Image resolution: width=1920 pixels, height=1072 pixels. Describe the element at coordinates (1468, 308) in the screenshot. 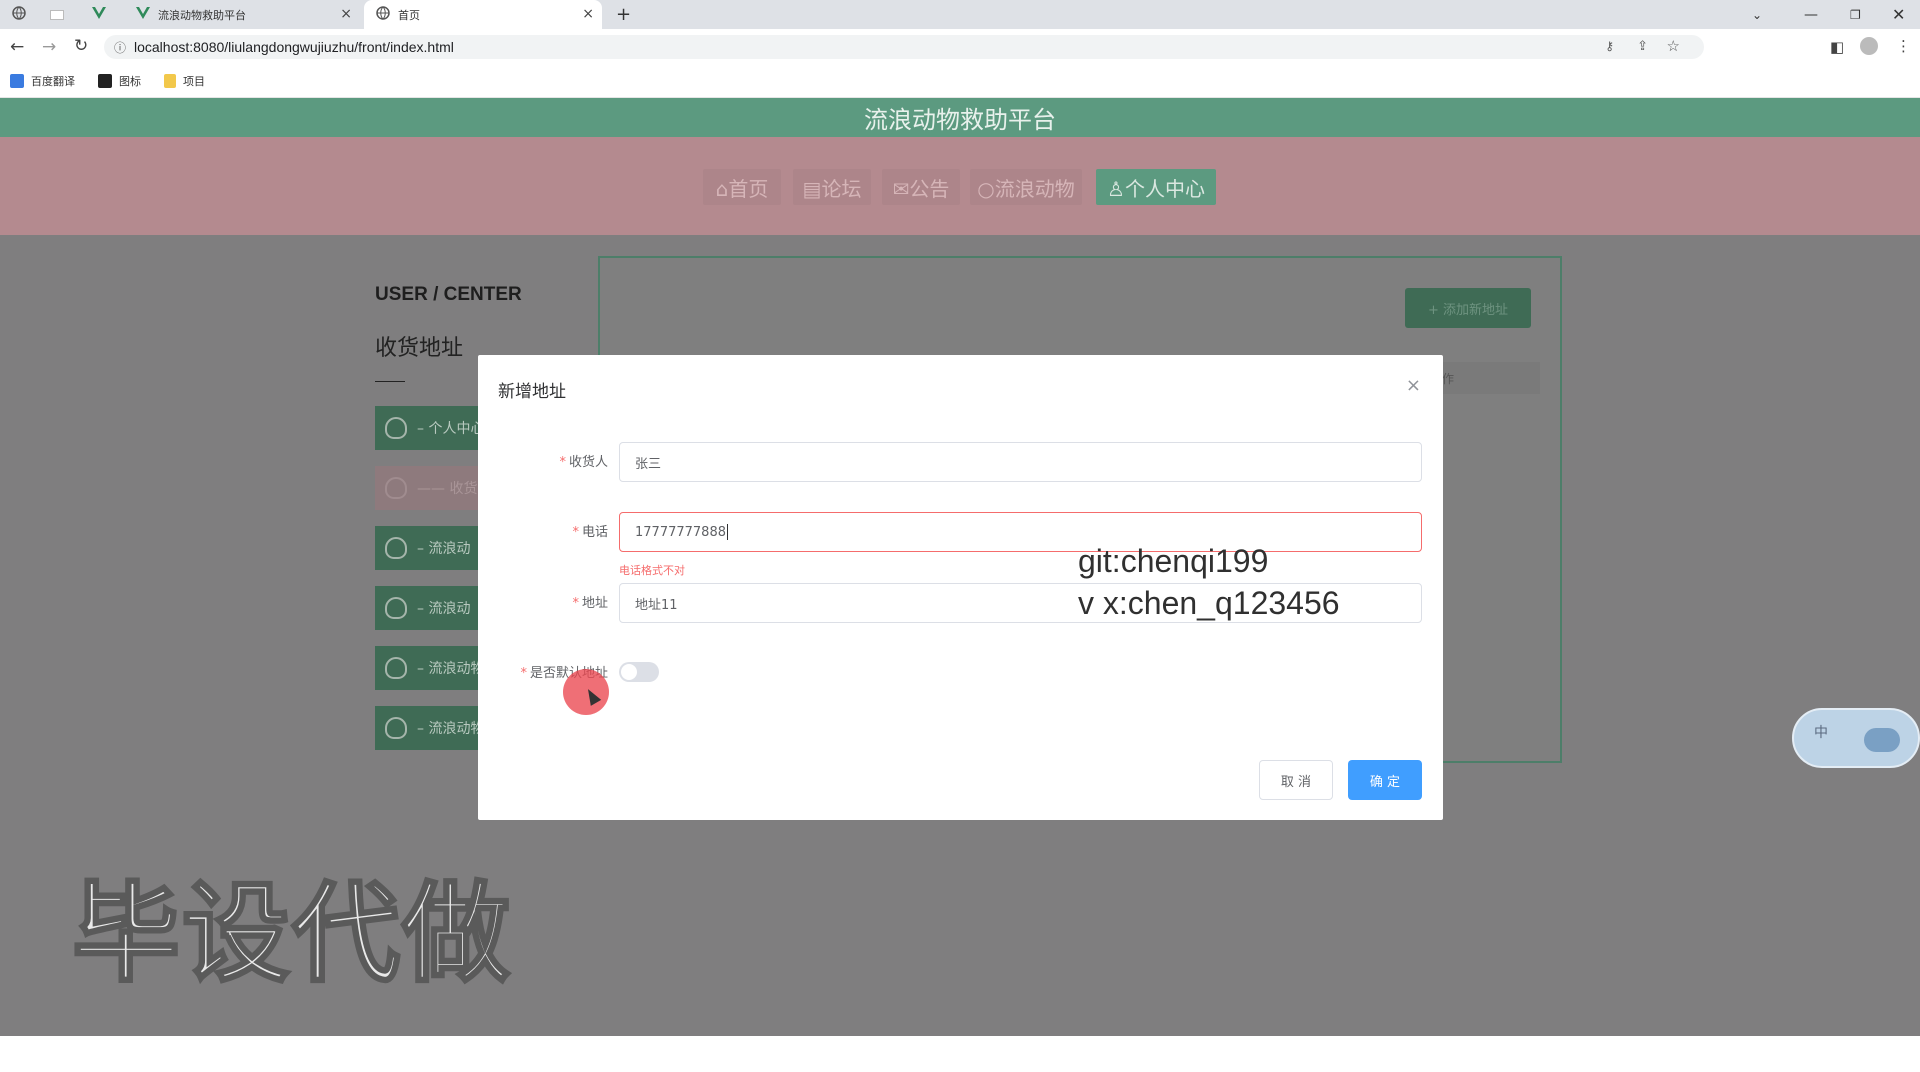

I see `add-address-button: + 添加新地址` at that location.